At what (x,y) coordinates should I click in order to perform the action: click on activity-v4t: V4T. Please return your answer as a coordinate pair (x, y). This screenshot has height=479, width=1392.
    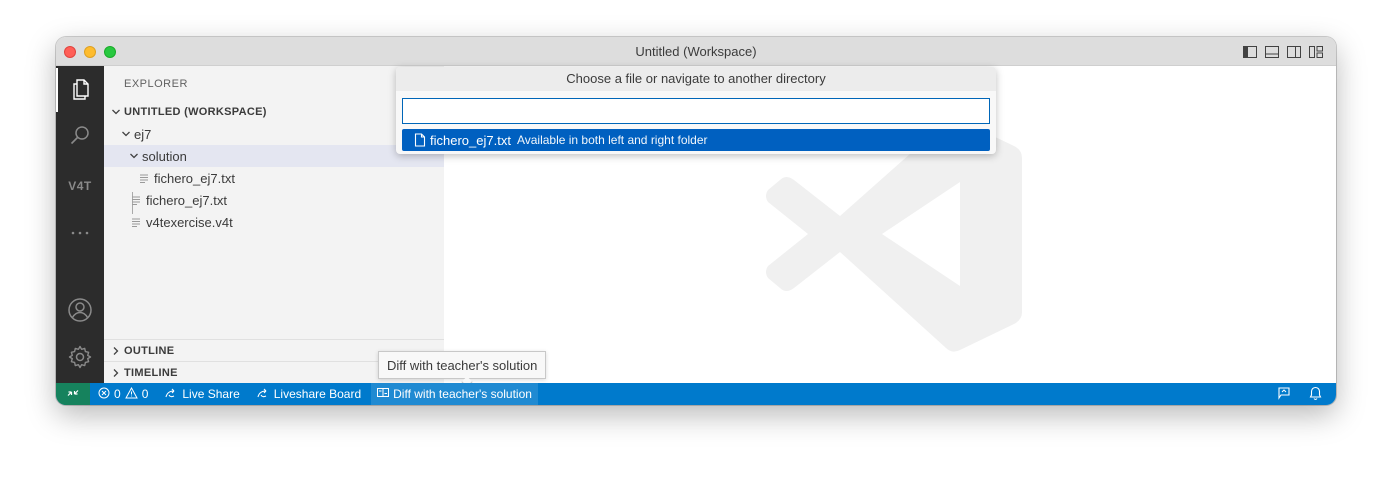
    Looking at the image, I should click on (80, 186).